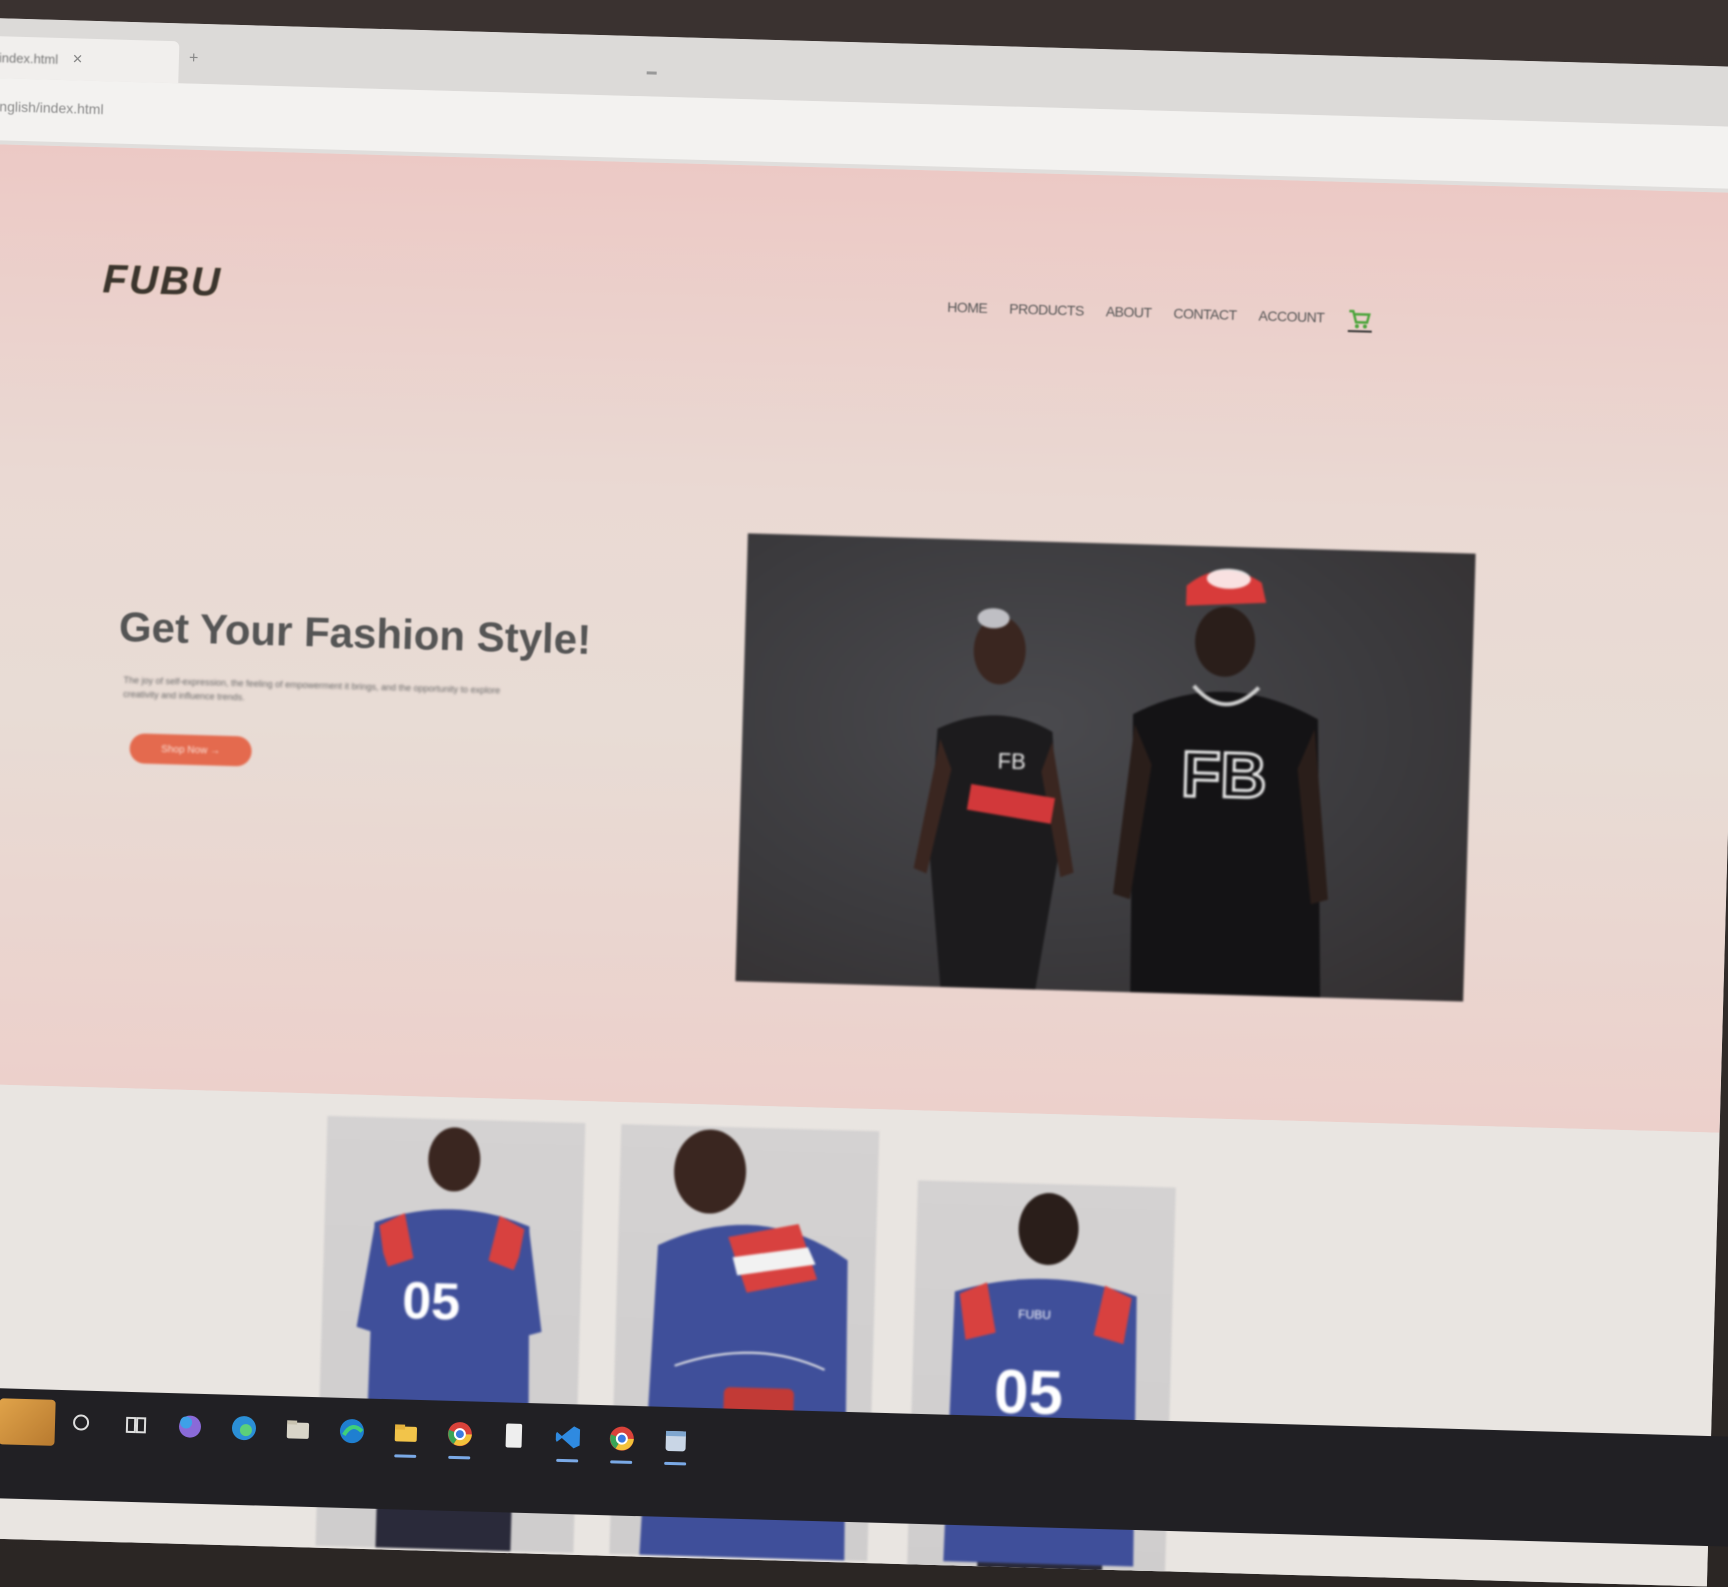 The width and height of the screenshot is (1728, 1587). What do you see at coordinates (431, 1302) in the screenshot?
I see `jersey-number: 05` at bounding box center [431, 1302].